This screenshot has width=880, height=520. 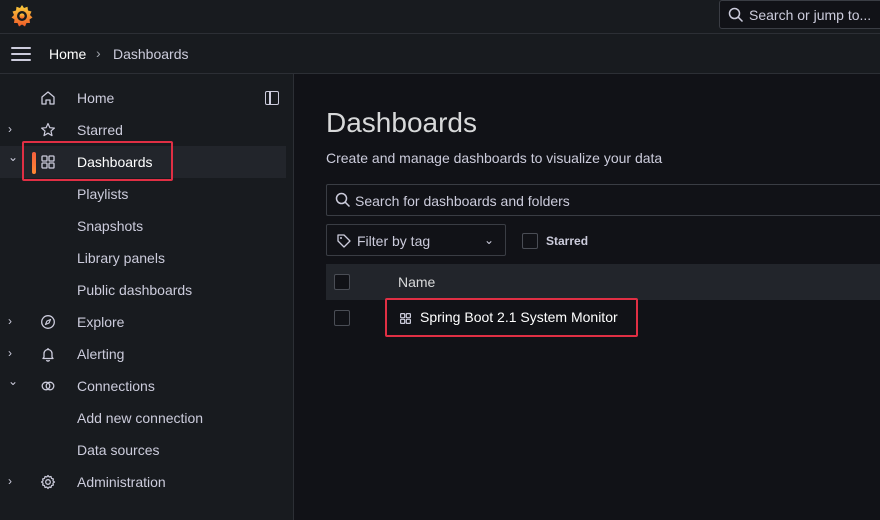 What do you see at coordinates (140, 418) in the screenshot?
I see `sidebar-item-label: Add new connection` at bounding box center [140, 418].